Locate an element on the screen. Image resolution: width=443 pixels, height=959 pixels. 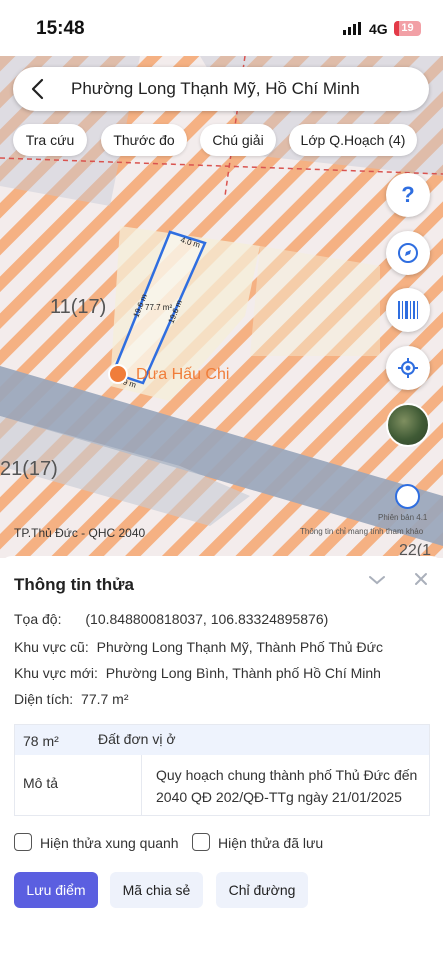
show-saved-label: Hiện thửa đã lưu is located at coordinates (271, 843).